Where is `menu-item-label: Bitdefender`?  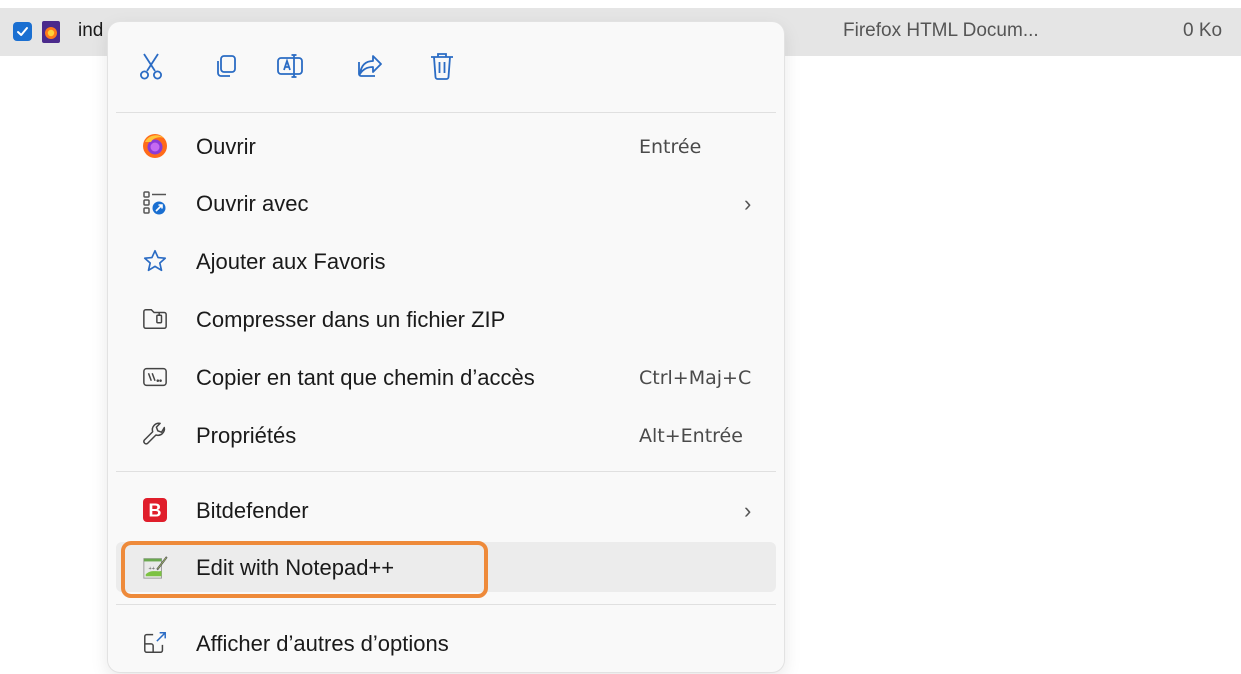 menu-item-label: Bitdefender is located at coordinates (252, 510).